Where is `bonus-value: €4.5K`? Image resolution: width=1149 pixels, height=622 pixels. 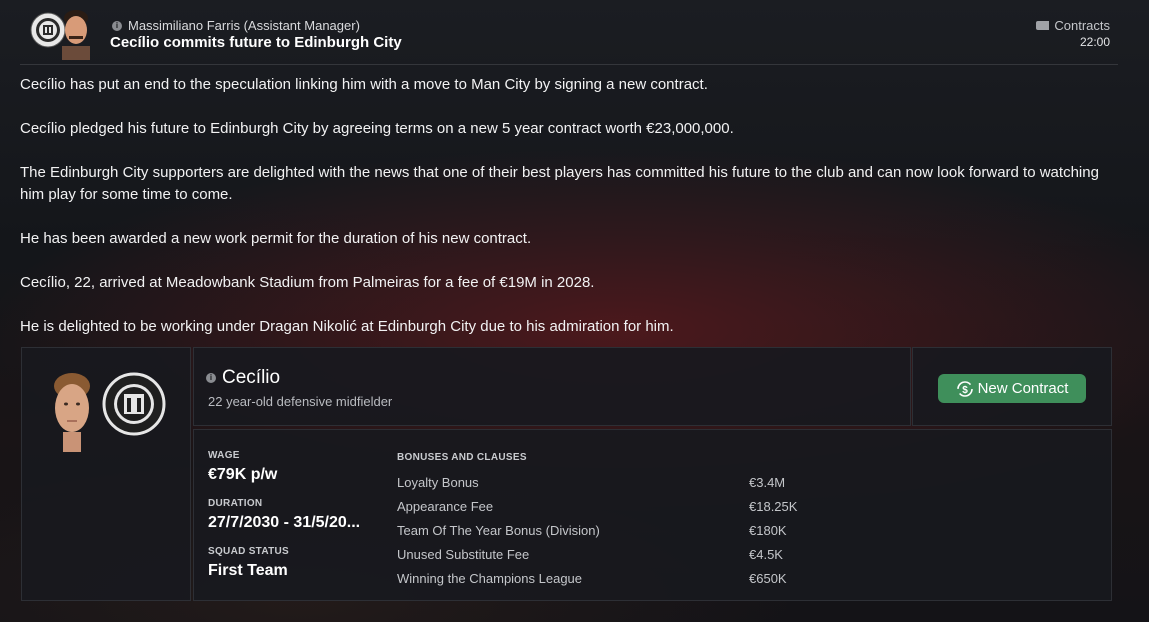 bonus-value: €4.5K is located at coordinates (766, 554).